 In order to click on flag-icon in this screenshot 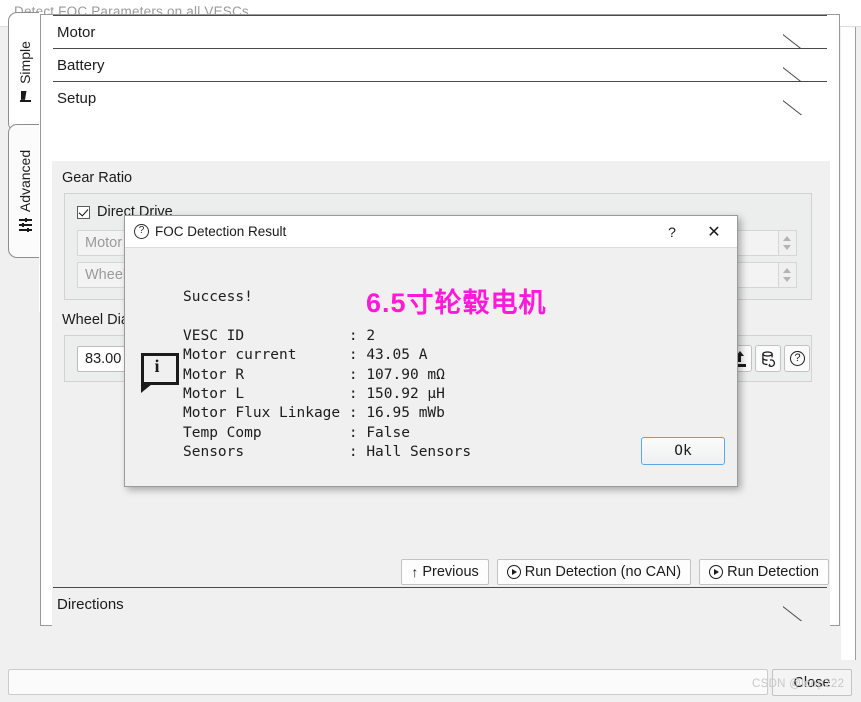, I will do `click(24, 96)`.